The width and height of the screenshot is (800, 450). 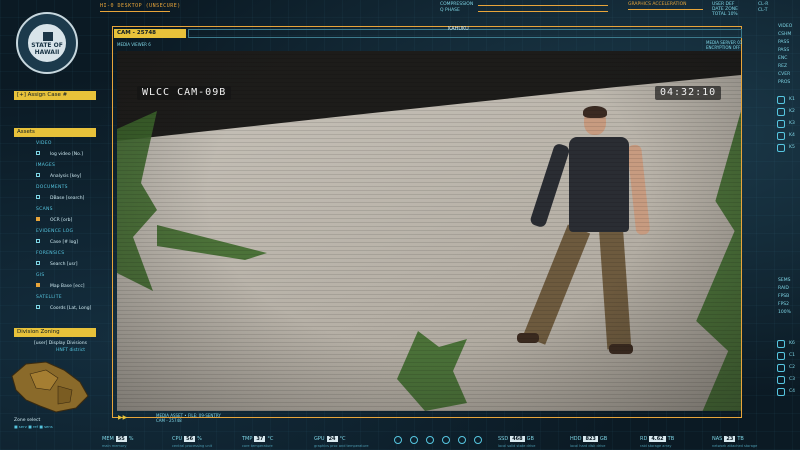 I want to click on asset-item-analysis: Analysis [key], so click(x=58, y=176).